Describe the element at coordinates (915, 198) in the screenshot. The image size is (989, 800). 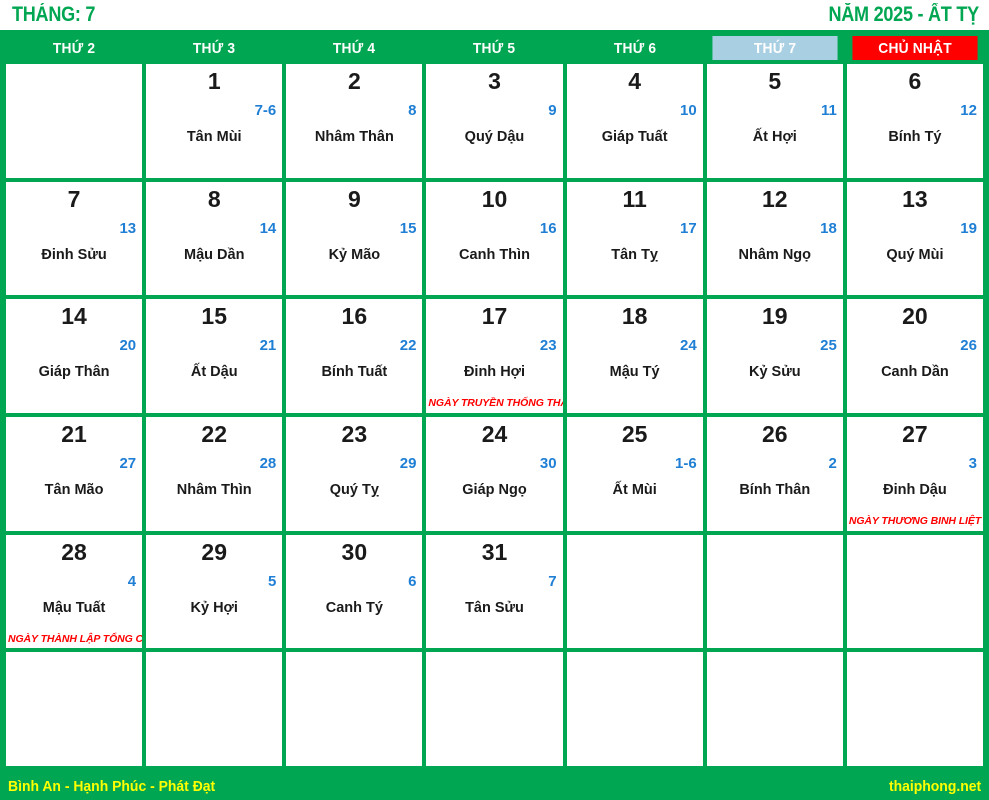
I see `solar-day-number: 13` at that location.